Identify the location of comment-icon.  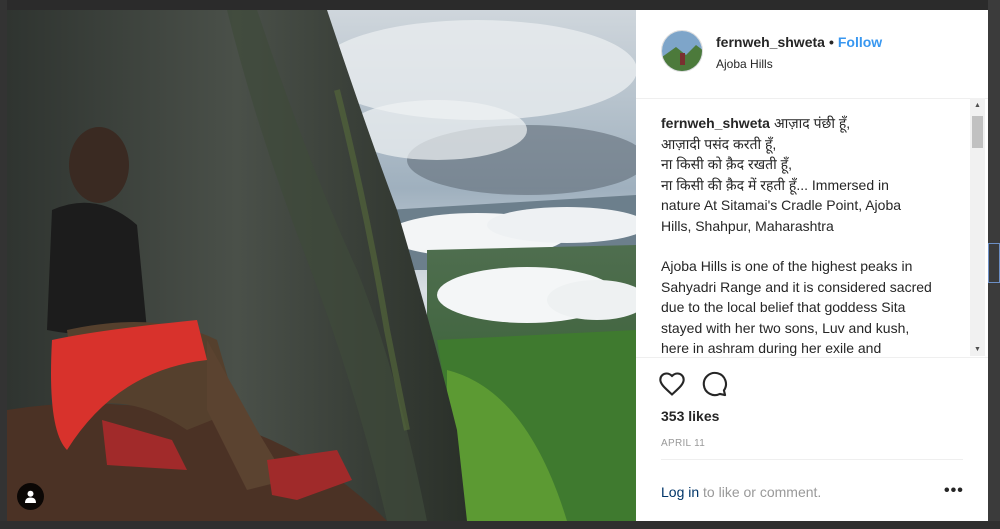
(714, 384).